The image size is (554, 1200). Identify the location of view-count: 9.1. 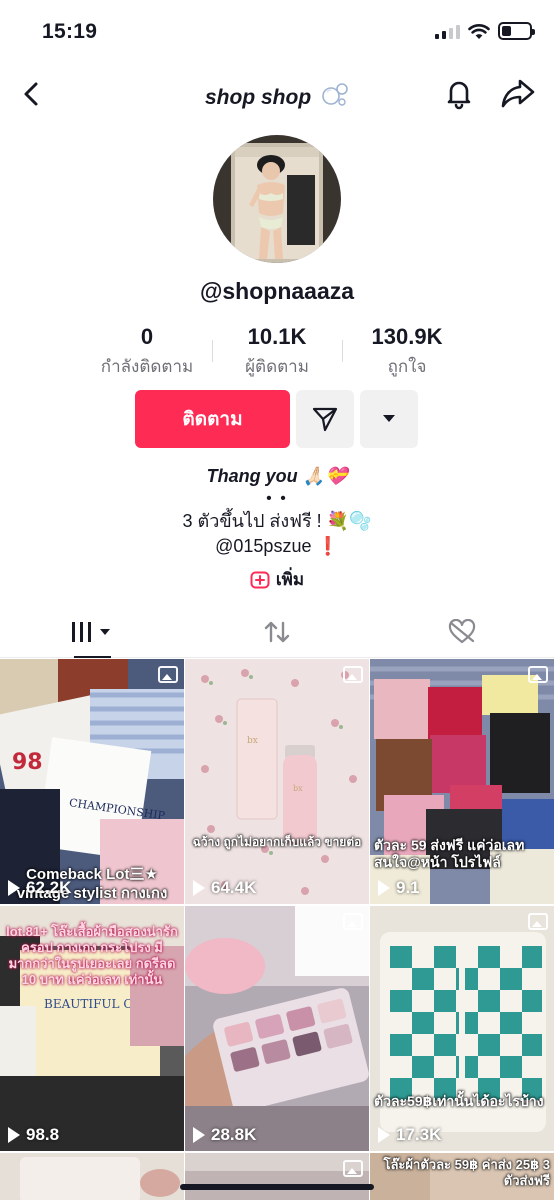
(399, 888).